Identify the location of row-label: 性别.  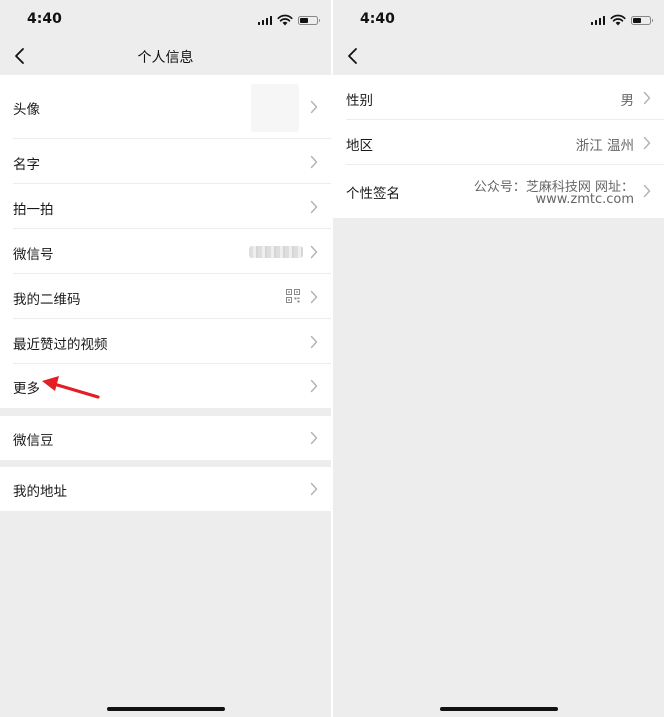
(359, 101).